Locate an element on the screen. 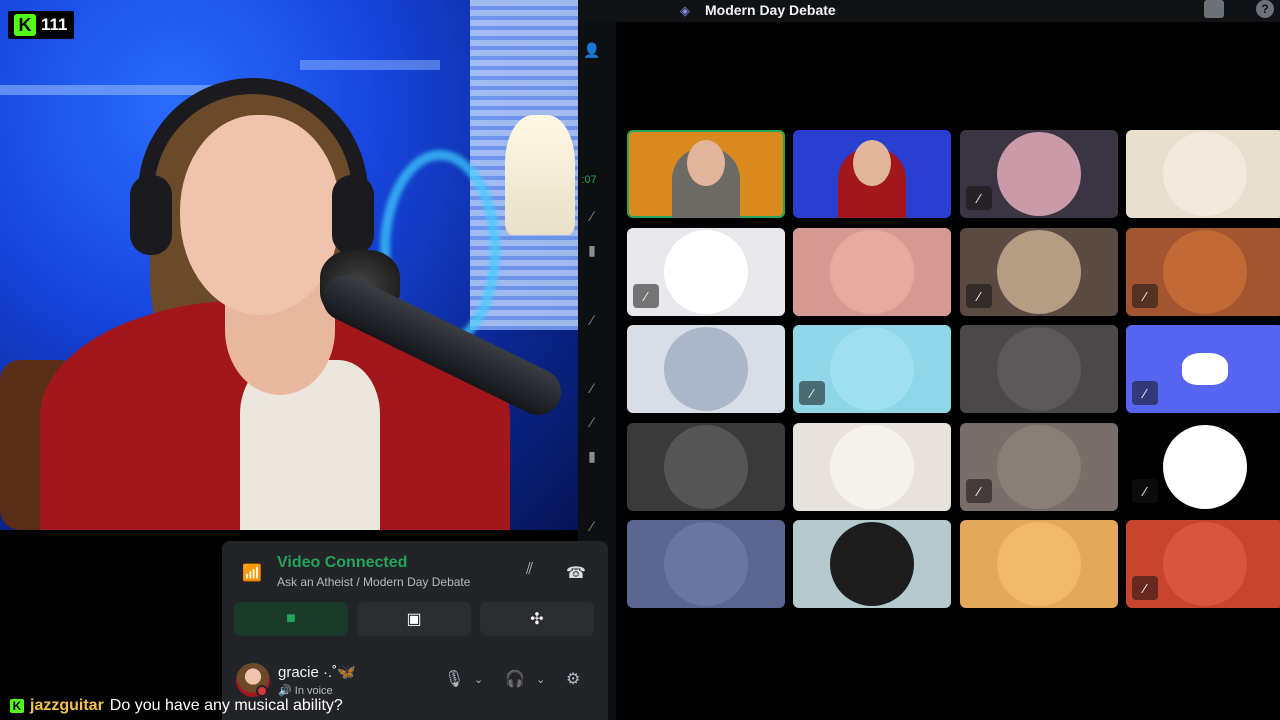 The image size is (1280, 720). chat-message: Do you have any musical ability? is located at coordinates (226, 705).